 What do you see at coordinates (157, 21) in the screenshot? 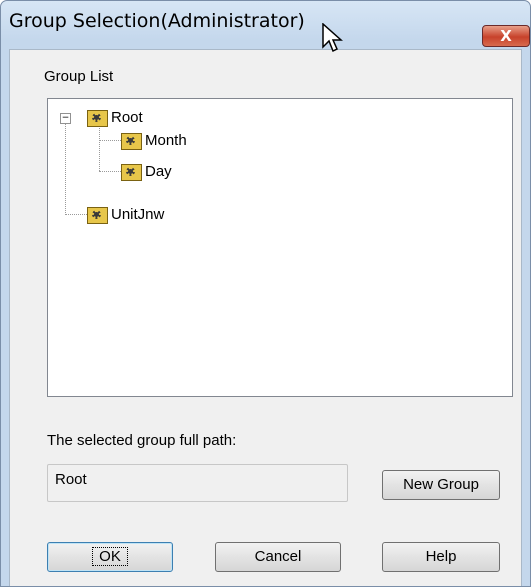
I see `window-title: Group Selection(Administrator)` at bounding box center [157, 21].